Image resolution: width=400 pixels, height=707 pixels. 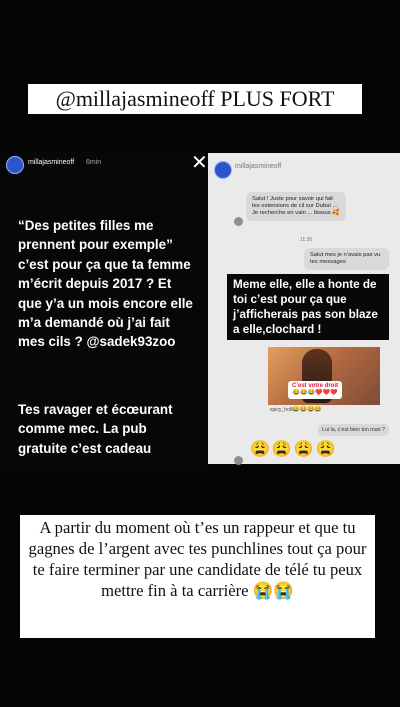 I want to click on left-story-header: millajasmineoff 6min ✕, so click(x=104, y=164).